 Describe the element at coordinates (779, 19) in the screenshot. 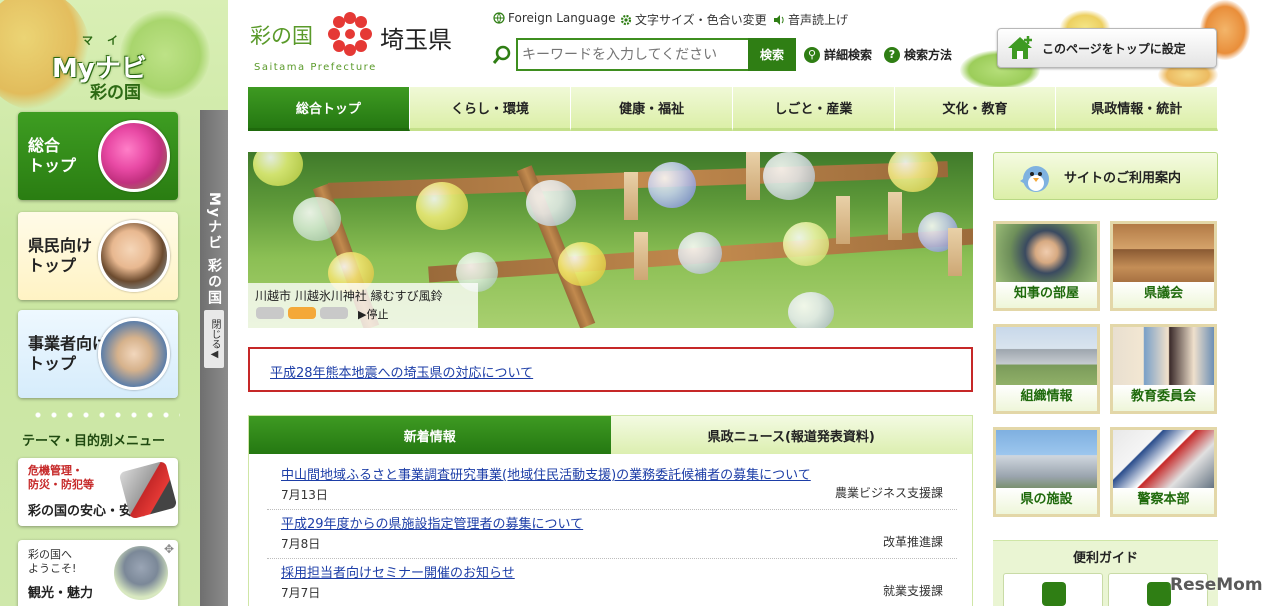

I see `speaker-icon` at that location.